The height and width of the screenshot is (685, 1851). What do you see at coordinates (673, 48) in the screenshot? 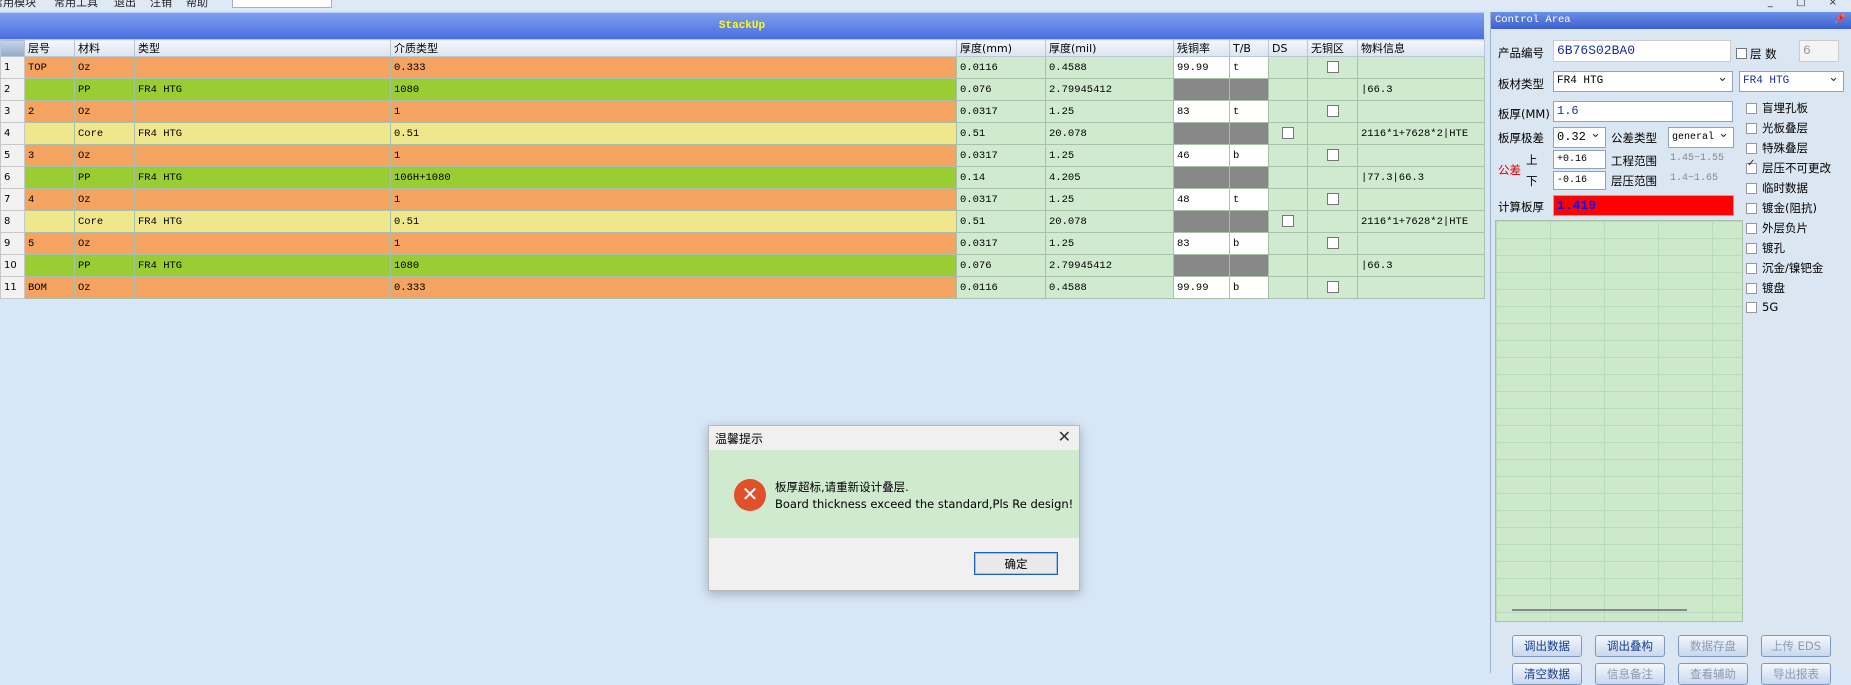
I see `col-header-dielectric: 介质类型` at bounding box center [673, 48].